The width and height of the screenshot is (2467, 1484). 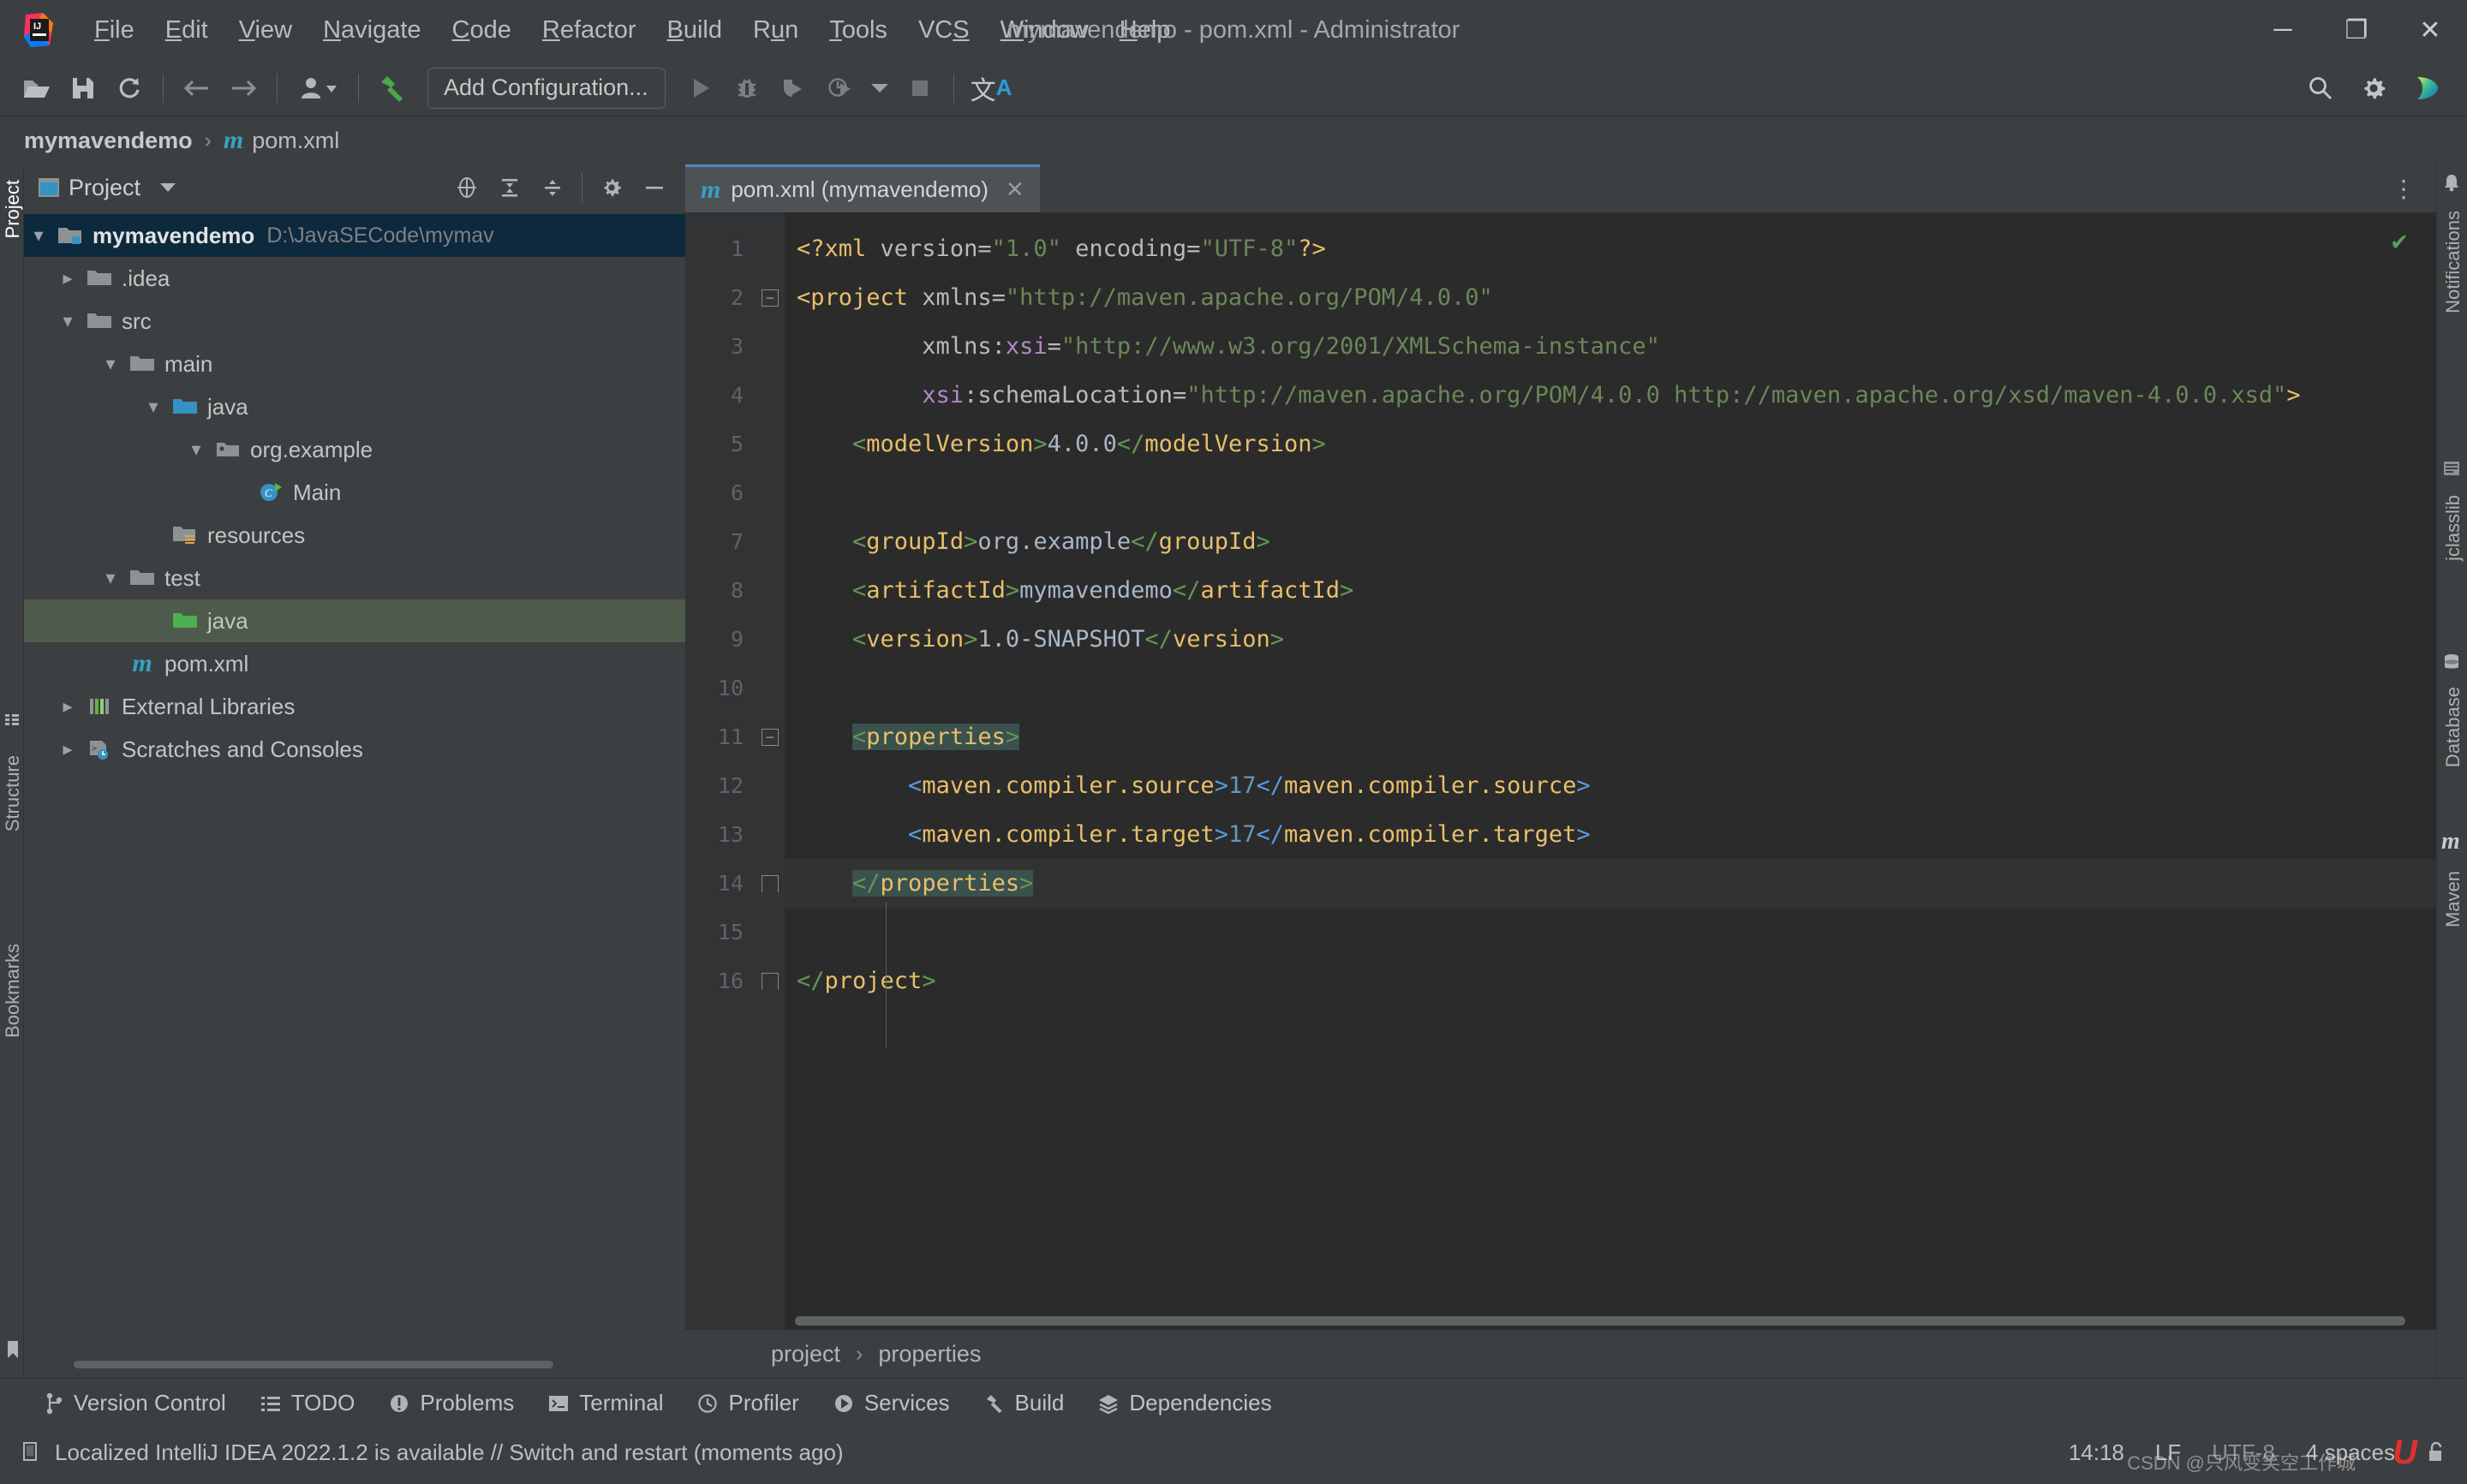 I want to click on build-hammer-icon, so click(x=392, y=88).